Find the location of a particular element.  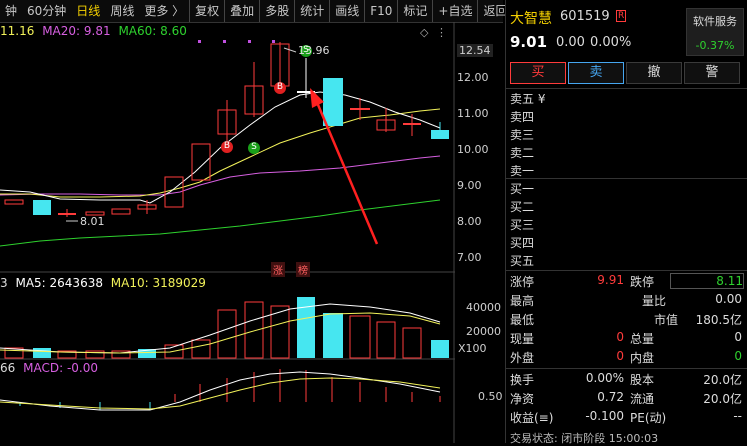

bid4-label: 买四 is located at coordinates (522, 243).